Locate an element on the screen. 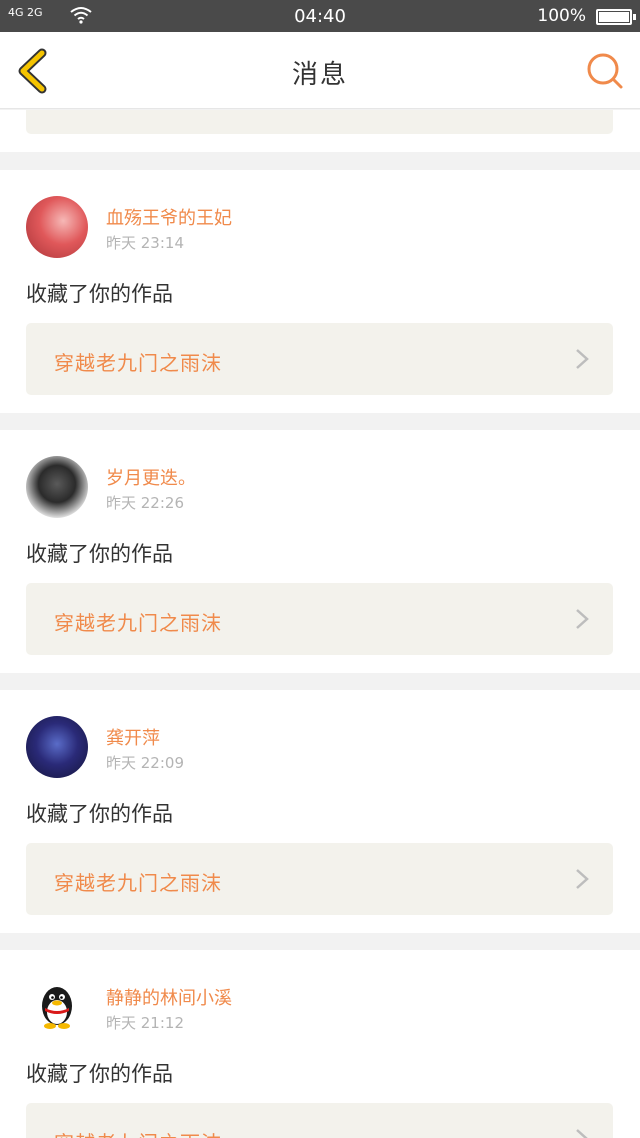  penguin-icon is located at coordinates (57, 1008).